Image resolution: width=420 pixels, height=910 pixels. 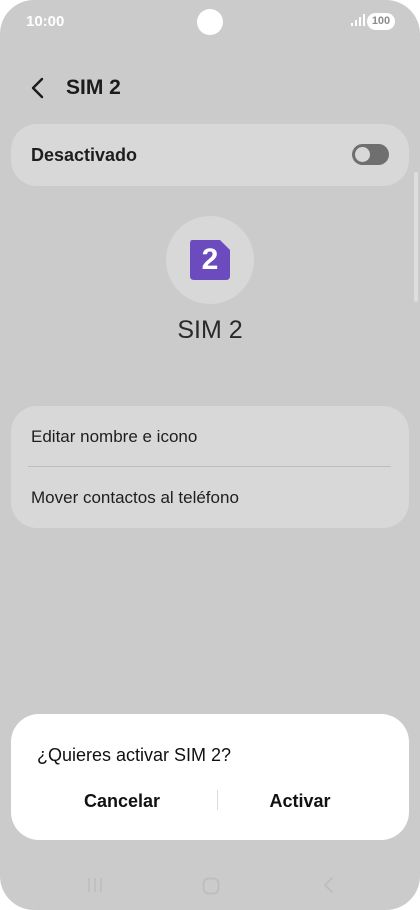 I want to click on sim-number: 2, so click(x=210, y=259).